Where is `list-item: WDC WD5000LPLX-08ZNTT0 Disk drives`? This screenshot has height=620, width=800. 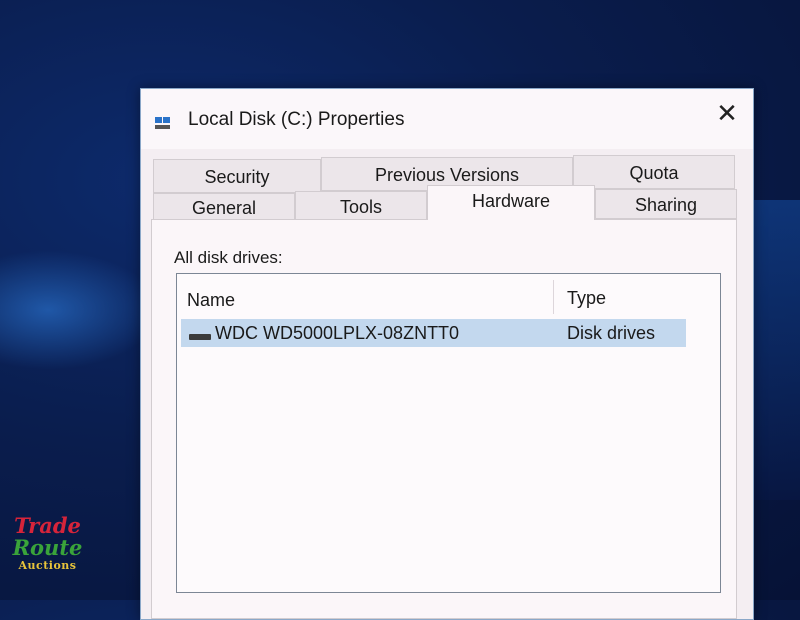 list-item: WDC WD5000LPLX-08ZNTT0 Disk drives is located at coordinates (433, 333).